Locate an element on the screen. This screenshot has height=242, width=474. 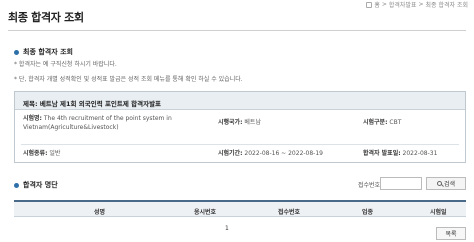
period-cell: 시험기간: 2022-08-16 ~ 2022-08-19 is located at coordinates (270, 153).